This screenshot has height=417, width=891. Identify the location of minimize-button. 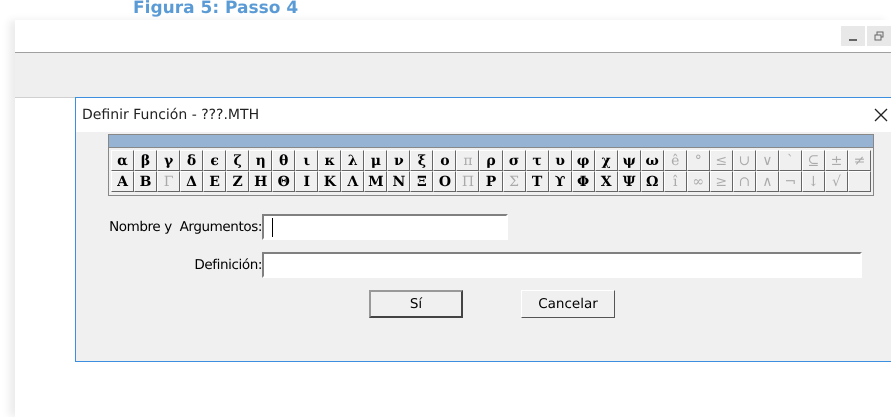
(853, 36).